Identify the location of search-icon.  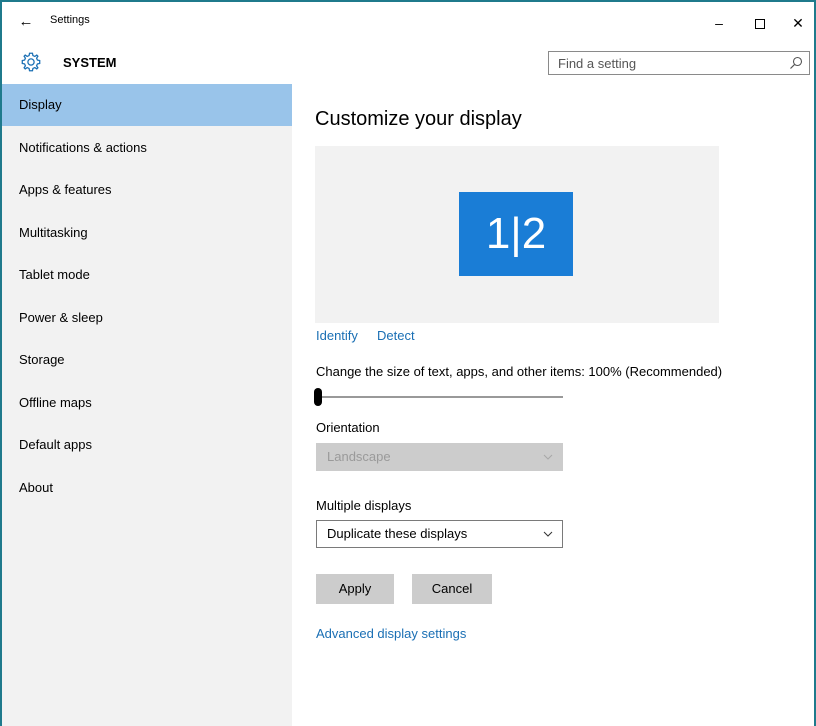
(796, 63).